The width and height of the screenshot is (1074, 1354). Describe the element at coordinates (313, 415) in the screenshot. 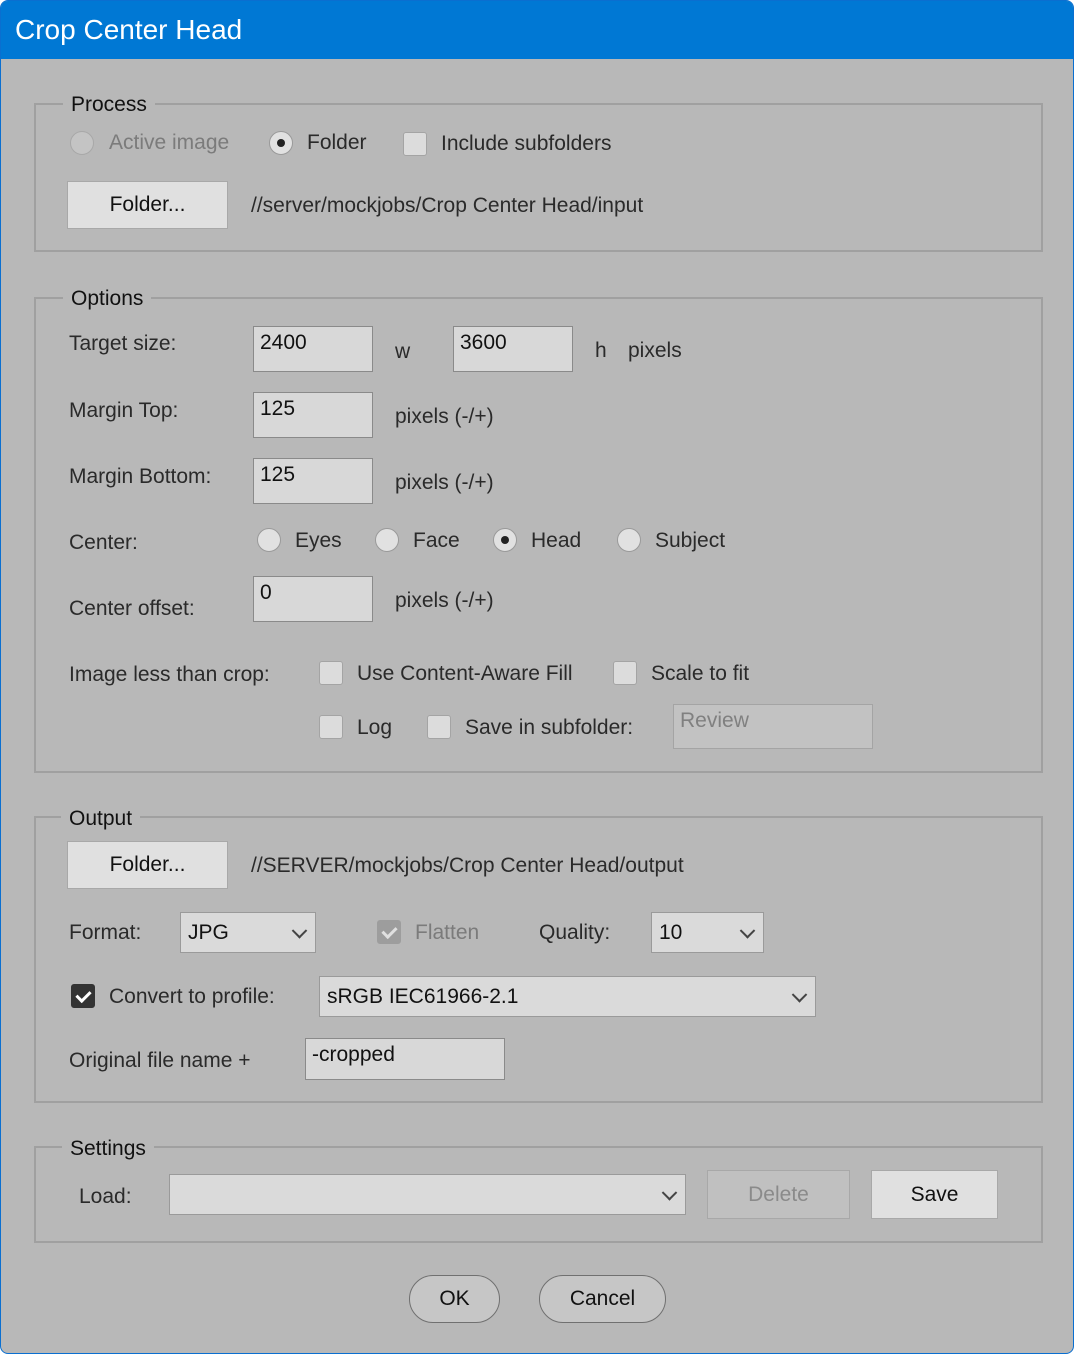

I see `margin-top-input: 125` at that location.